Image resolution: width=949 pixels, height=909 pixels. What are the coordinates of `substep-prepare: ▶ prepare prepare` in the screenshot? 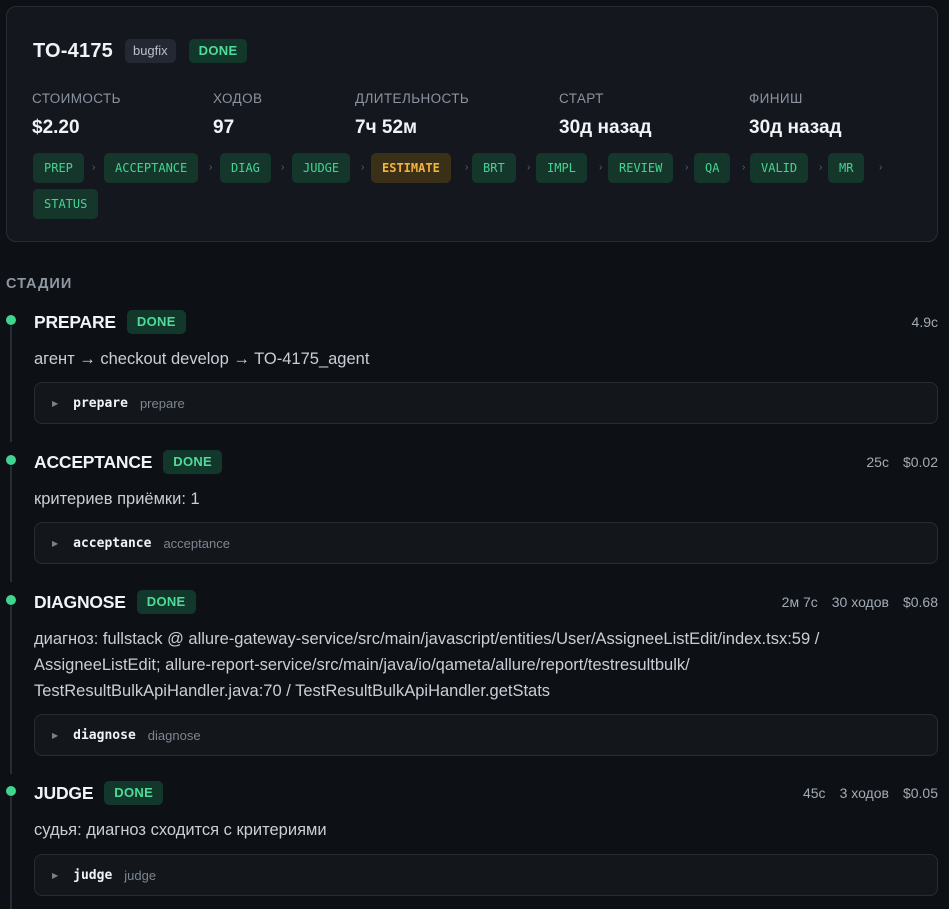 It's located at (486, 403).